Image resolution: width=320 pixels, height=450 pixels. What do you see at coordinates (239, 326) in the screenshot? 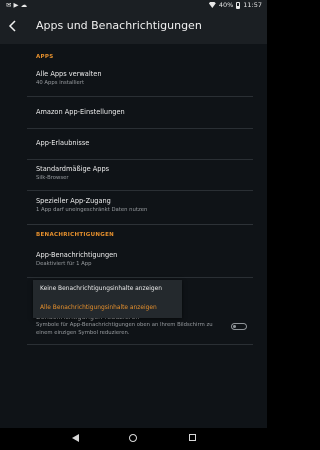
I see `reduce-notifications-toggle` at bounding box center [239, 326].